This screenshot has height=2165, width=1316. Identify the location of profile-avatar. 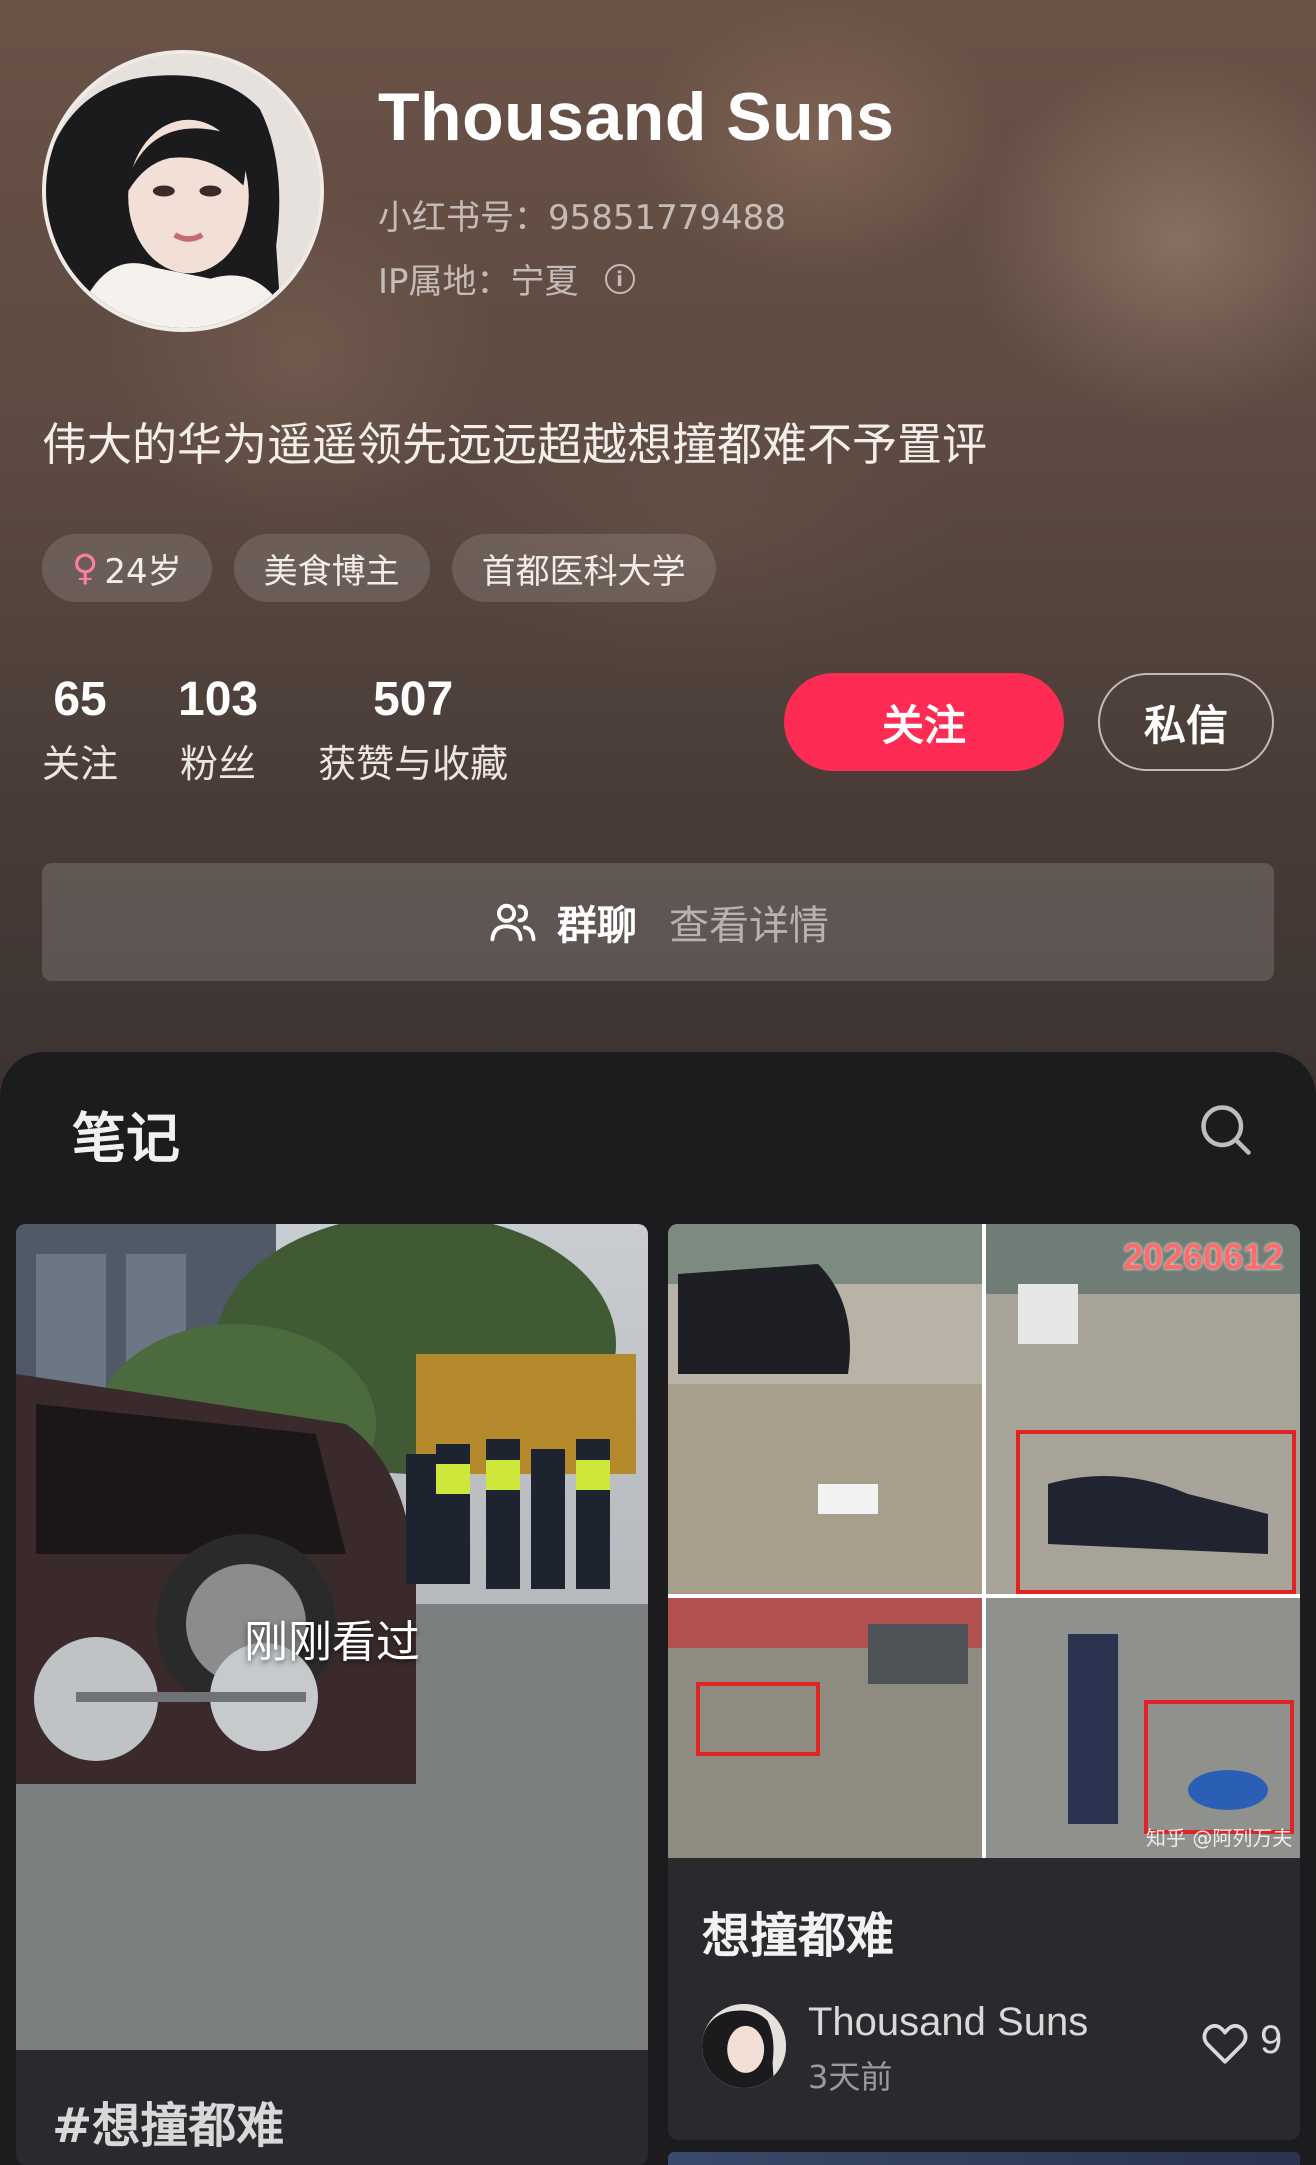
(183, 191).